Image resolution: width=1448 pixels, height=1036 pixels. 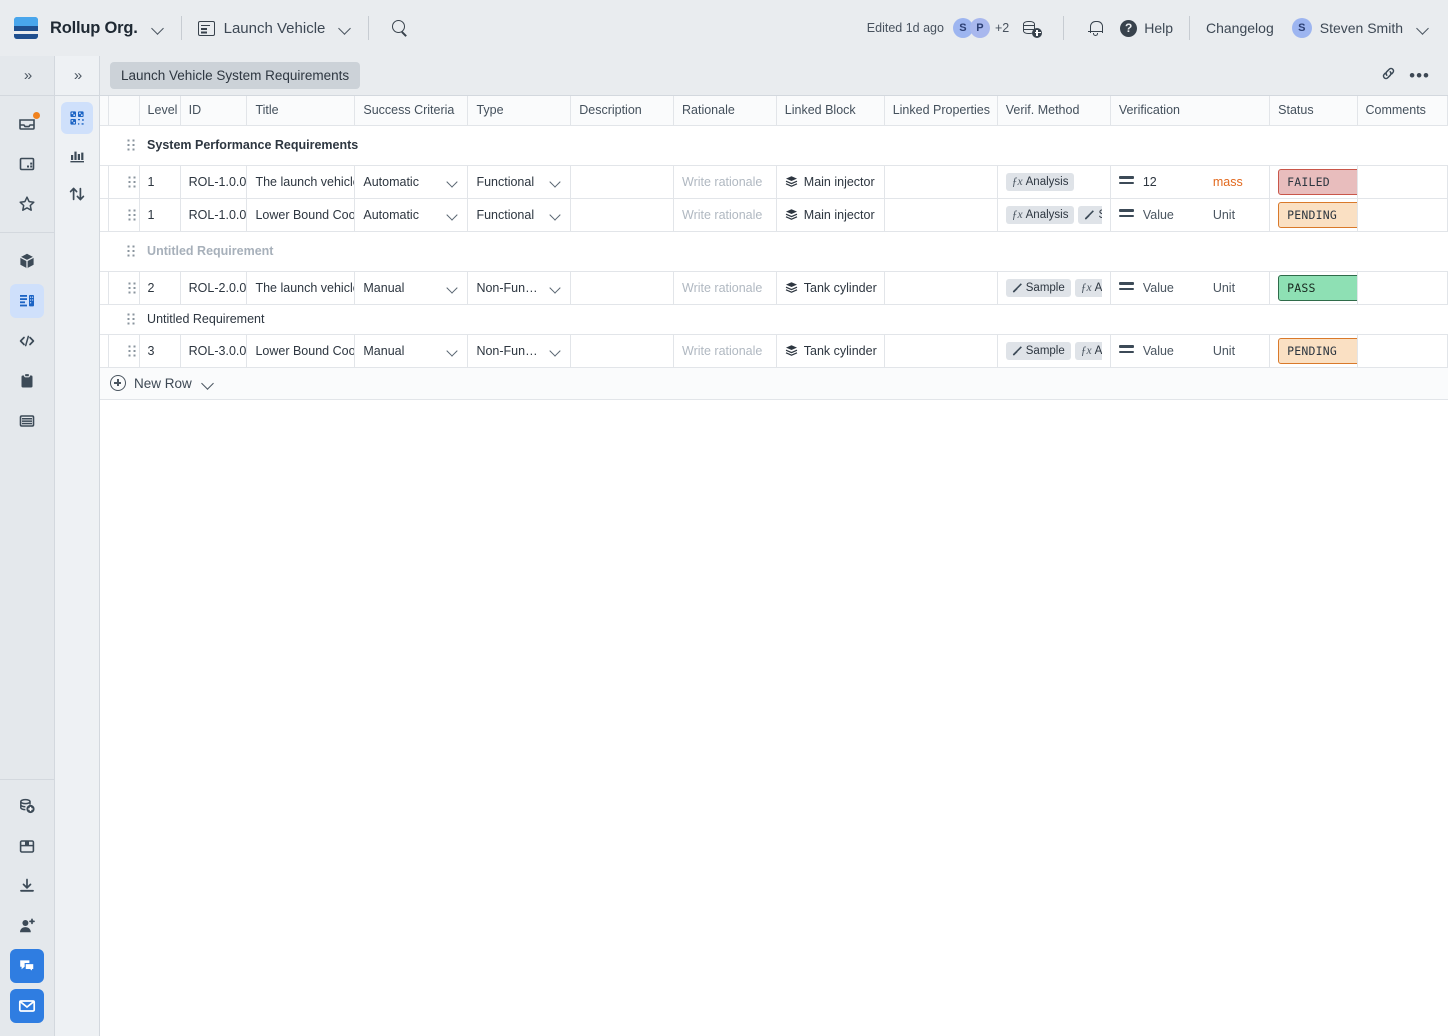 I want to click on snapshot-add-button, so click(x=1032, y=28).